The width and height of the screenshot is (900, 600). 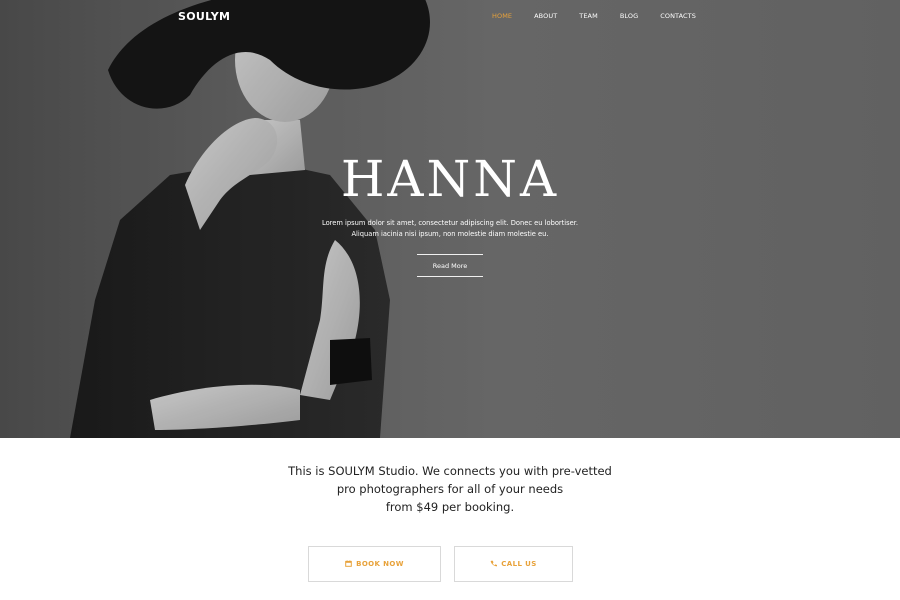 I want to click on nav-item-team: TEAM, so click(x=588, y=16).